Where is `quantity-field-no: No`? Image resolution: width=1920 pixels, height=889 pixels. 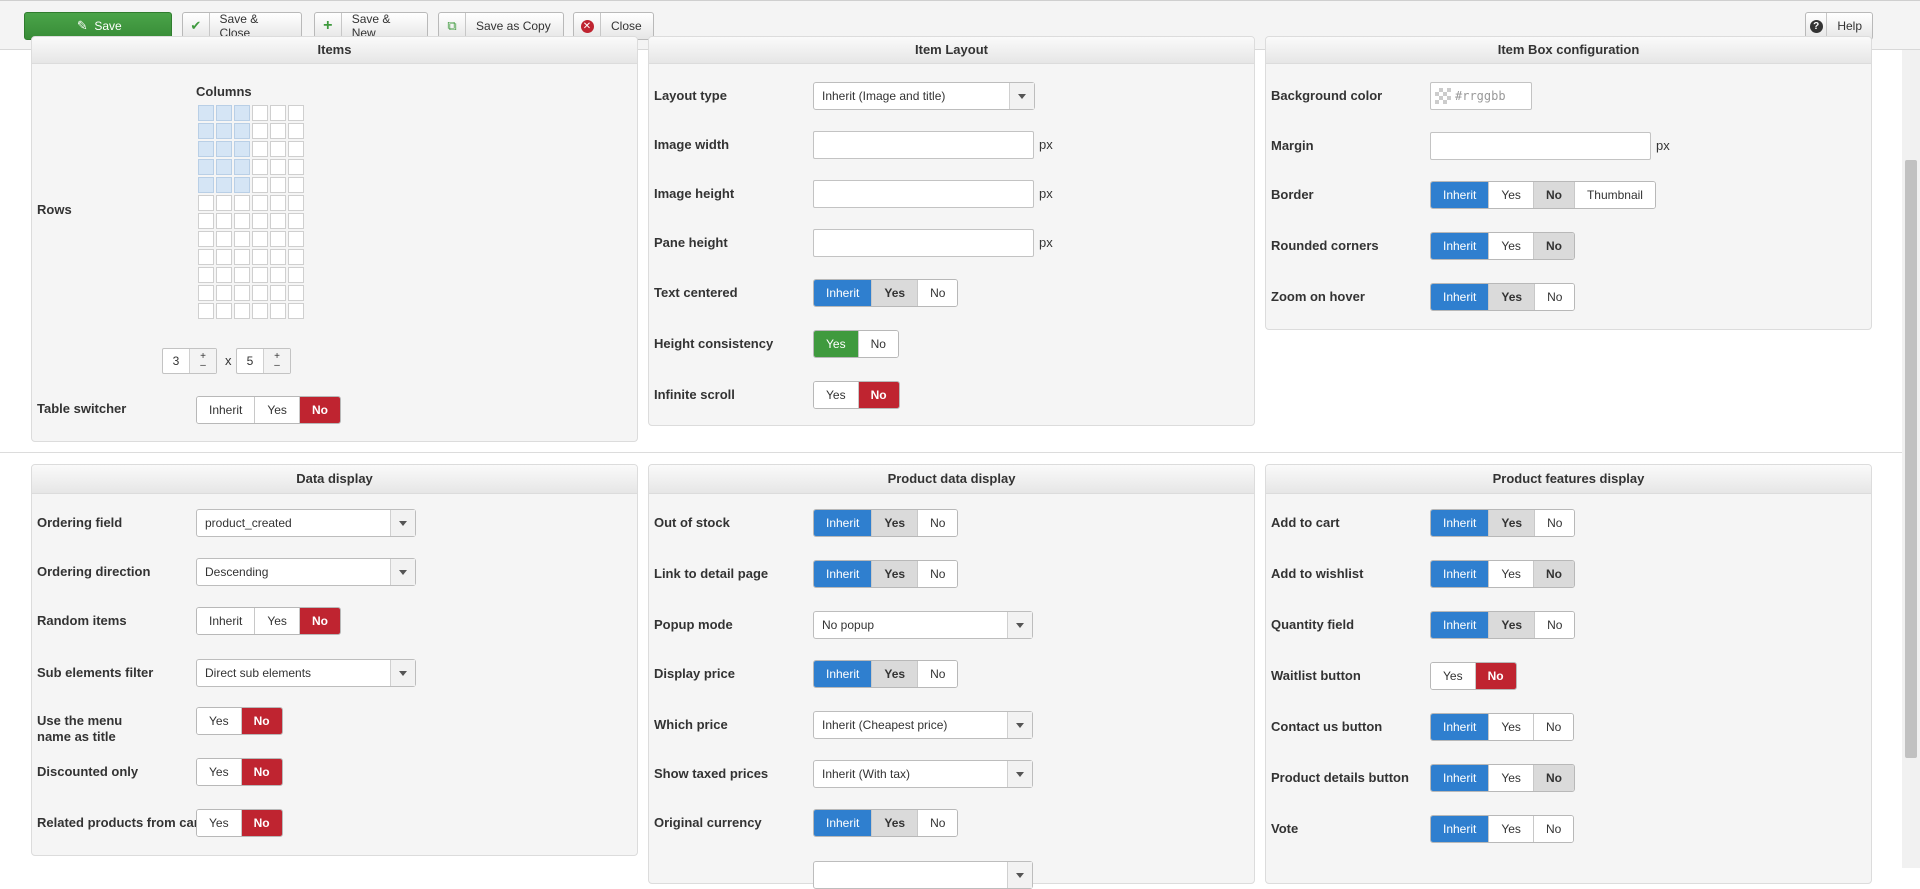 quantity-field-no: No is located at coordinates (1555, 625).